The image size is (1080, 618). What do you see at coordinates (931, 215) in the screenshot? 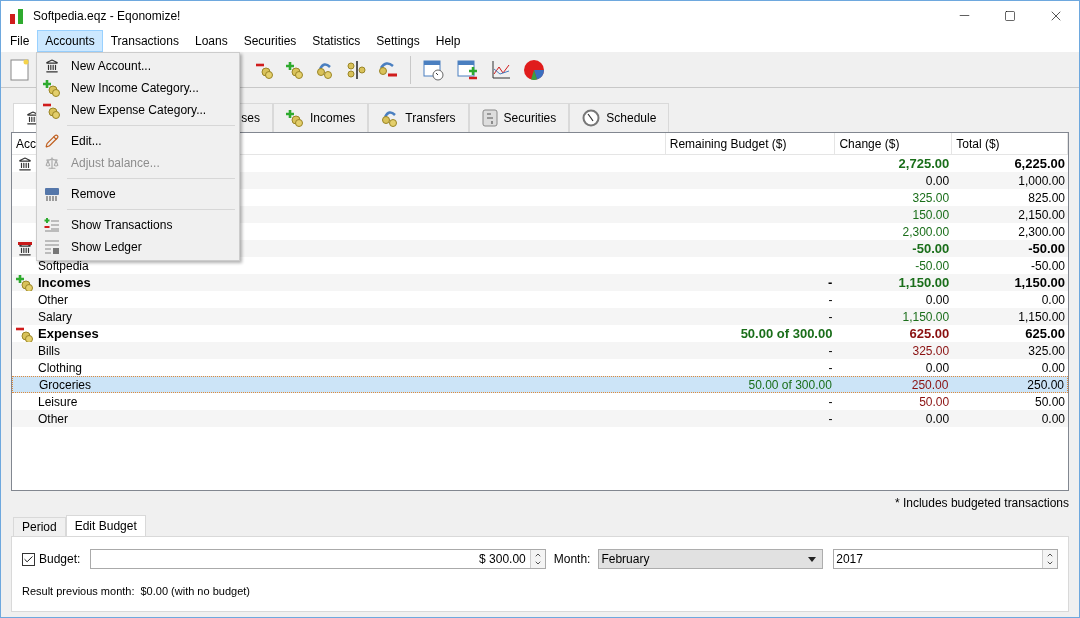
I see `table-cell-text: 150.00` at bounding box center [931, 215].